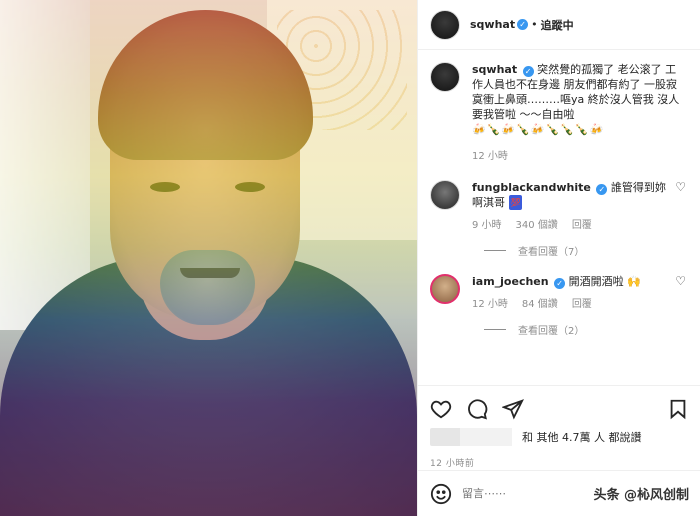 The width and height of the screenshot is (700, 516). I want to click on author-username: sqwhat, so click(492, 24).